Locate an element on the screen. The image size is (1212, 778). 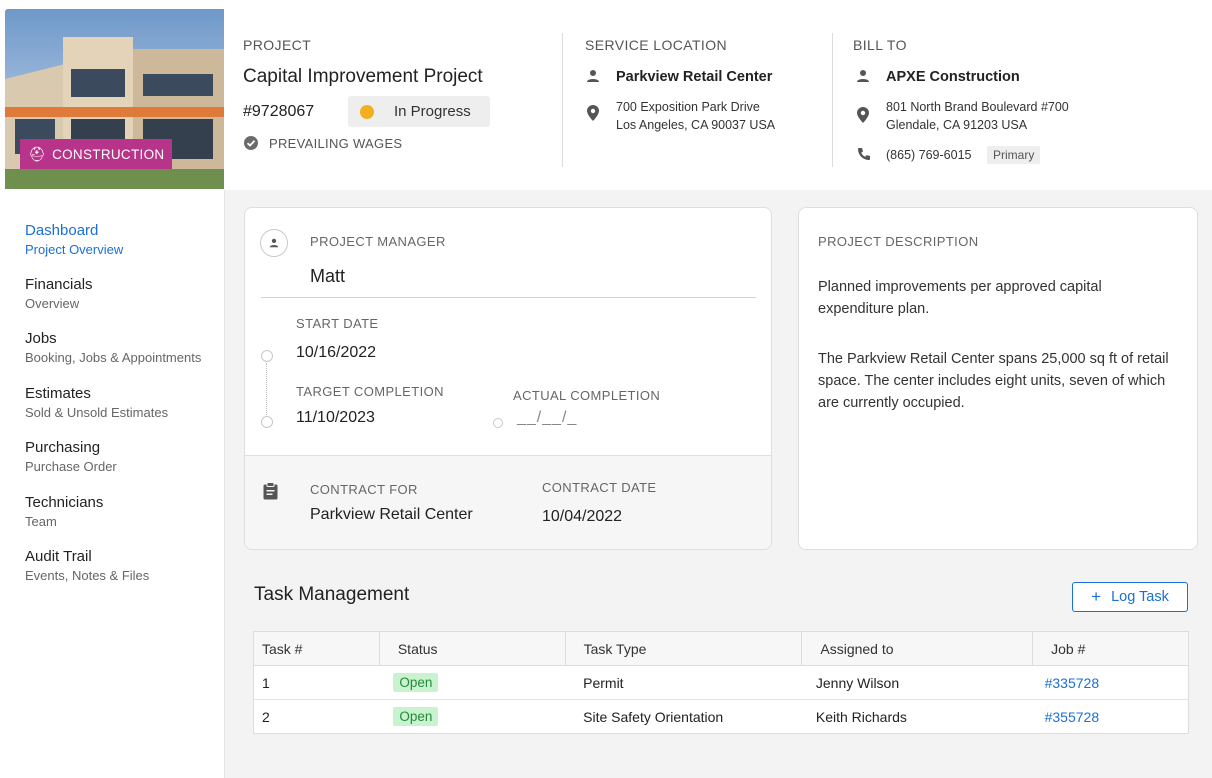
task-num-cell: 1 is located at coordinates (316, 682).